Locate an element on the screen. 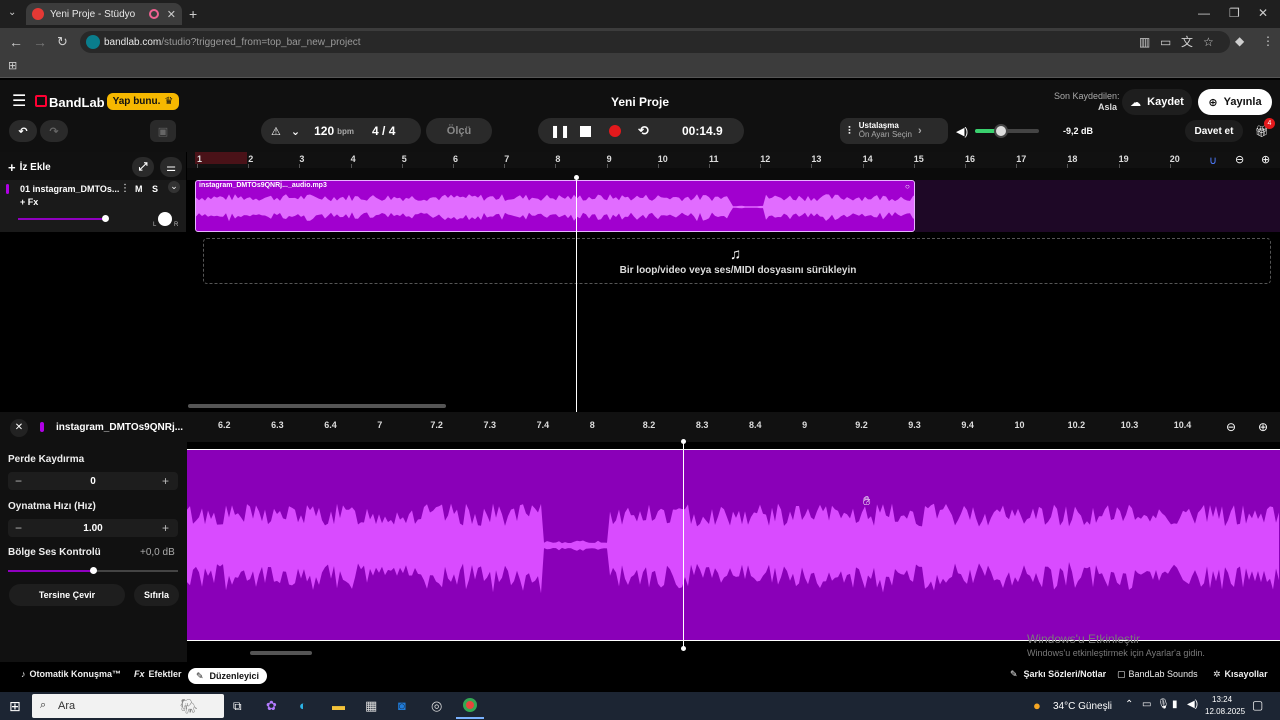 The image size is (1280, 720). tab-close-icon: ✕ is located at coordinates (171, 14).